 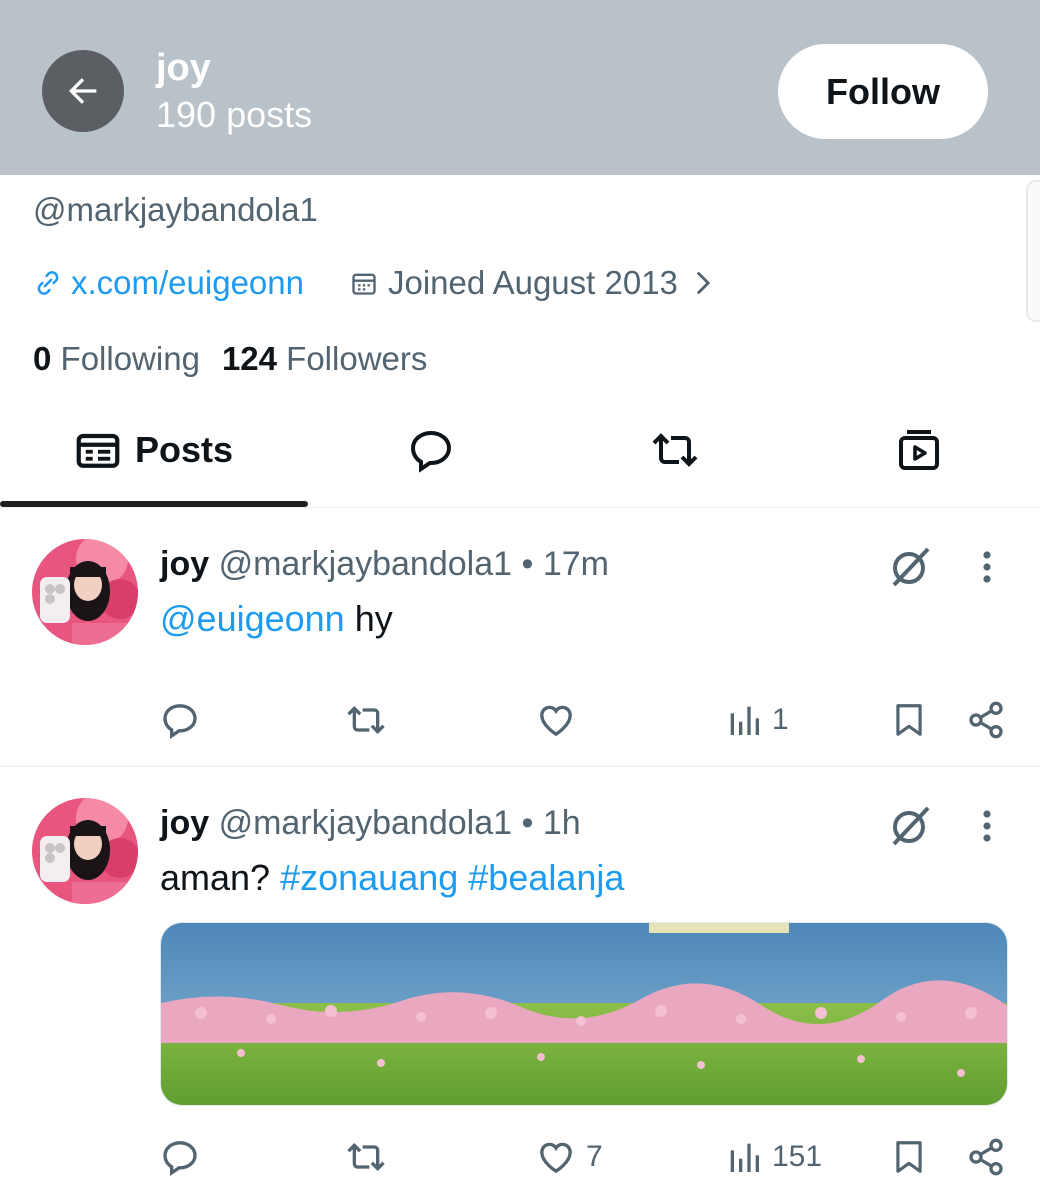 I want to click on tab-reposts, so click(x=675, y=450).